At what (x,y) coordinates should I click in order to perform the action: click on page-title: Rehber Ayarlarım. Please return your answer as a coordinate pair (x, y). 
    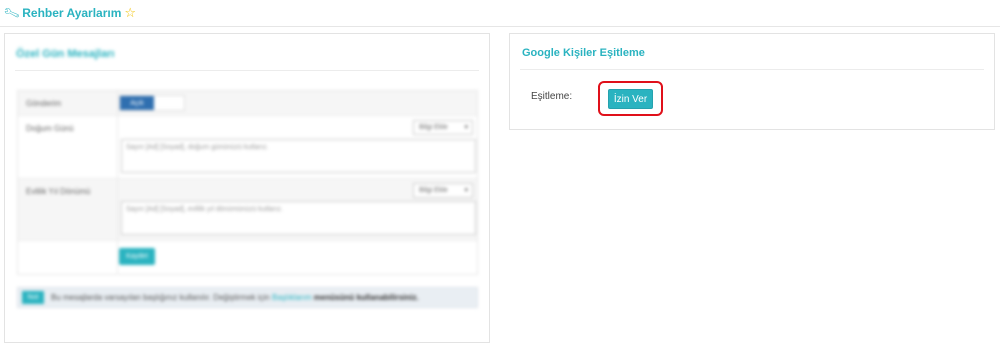
    Looking at the image, I should click on (72, 13).